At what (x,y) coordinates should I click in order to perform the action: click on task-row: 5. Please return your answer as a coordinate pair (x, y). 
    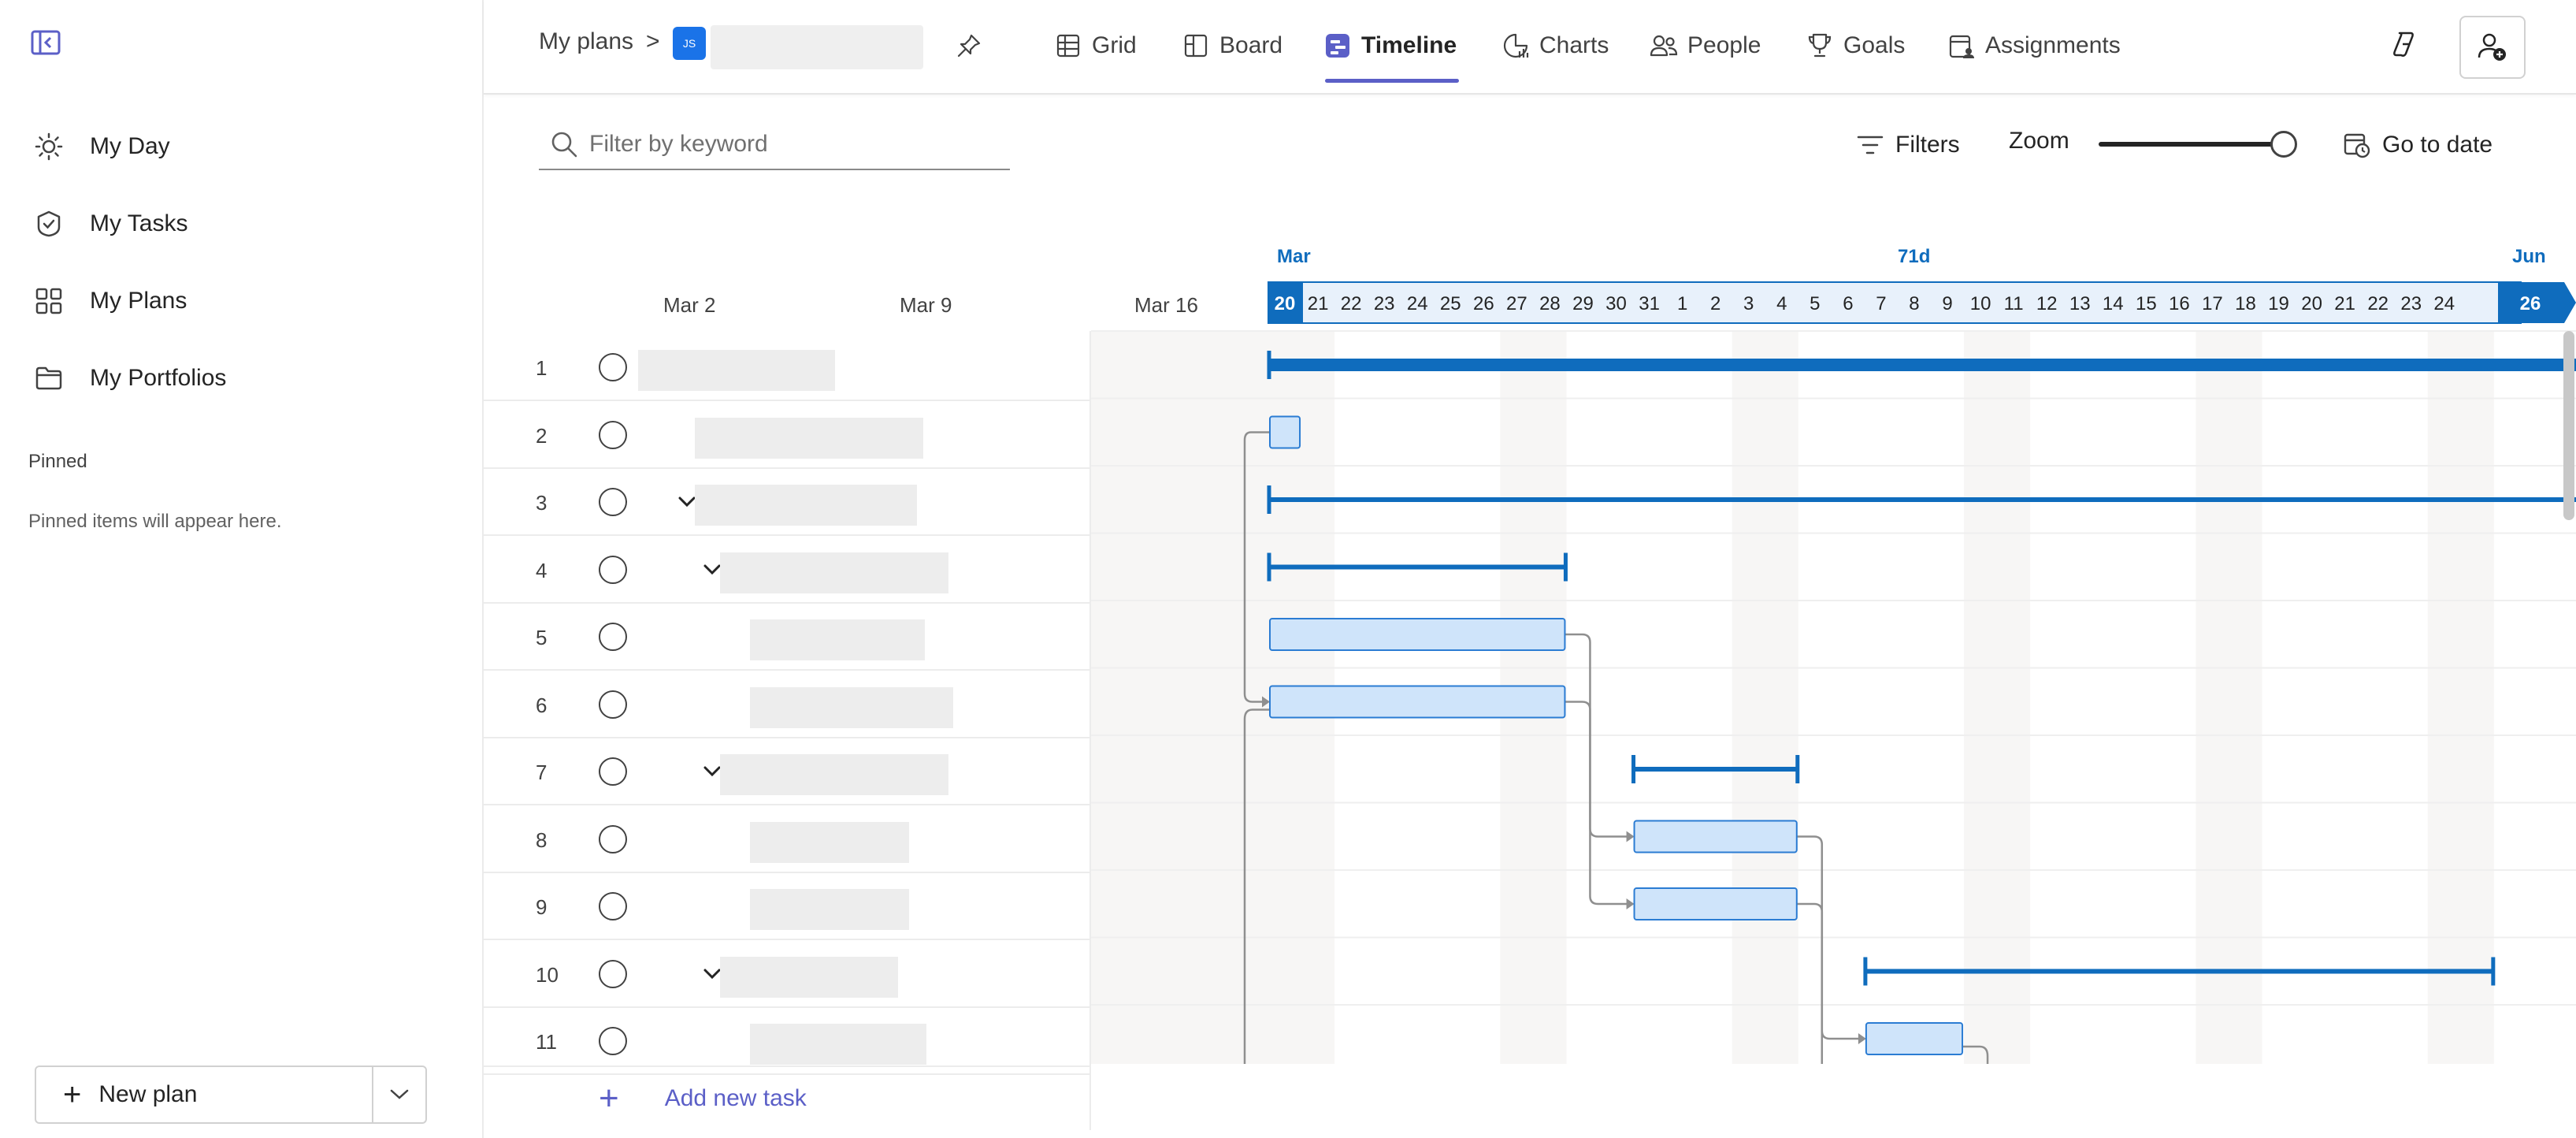
    Looking at the image, I should click on (787, 637).